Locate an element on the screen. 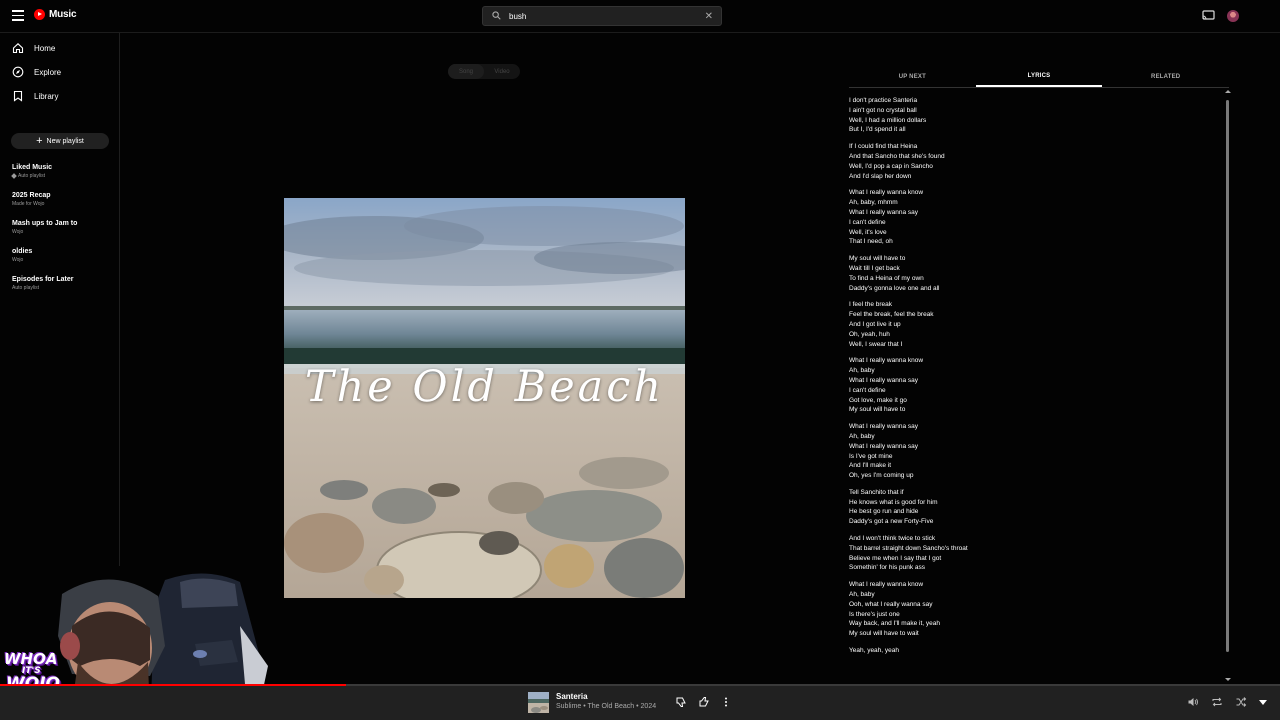 This screenshot has width=1280, height=720. lyrics-line: Is there's just one is located at coordinates (874, 614).